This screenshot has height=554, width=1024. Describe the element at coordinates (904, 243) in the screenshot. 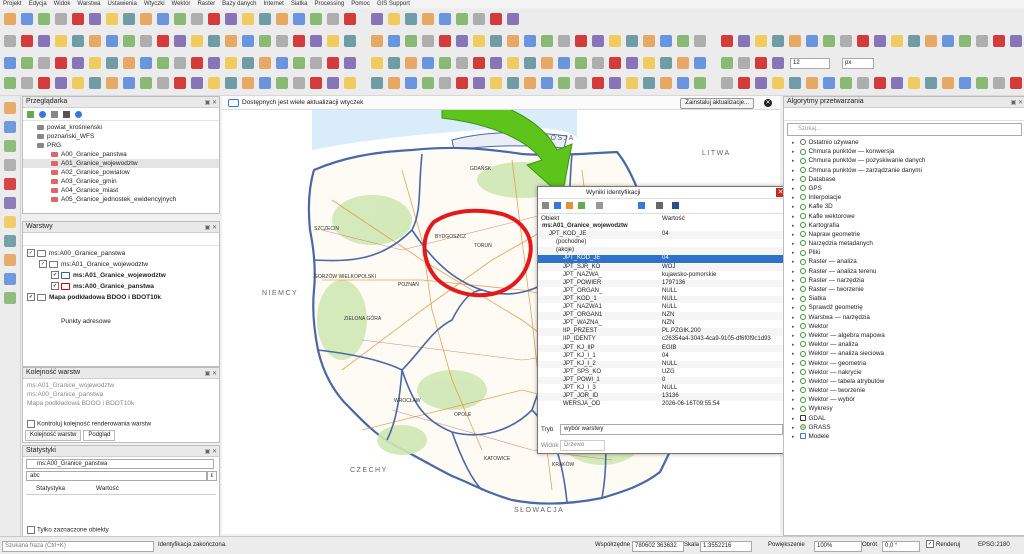

I see `processing-group: ▸ Narzędzia metadanych` at that location.